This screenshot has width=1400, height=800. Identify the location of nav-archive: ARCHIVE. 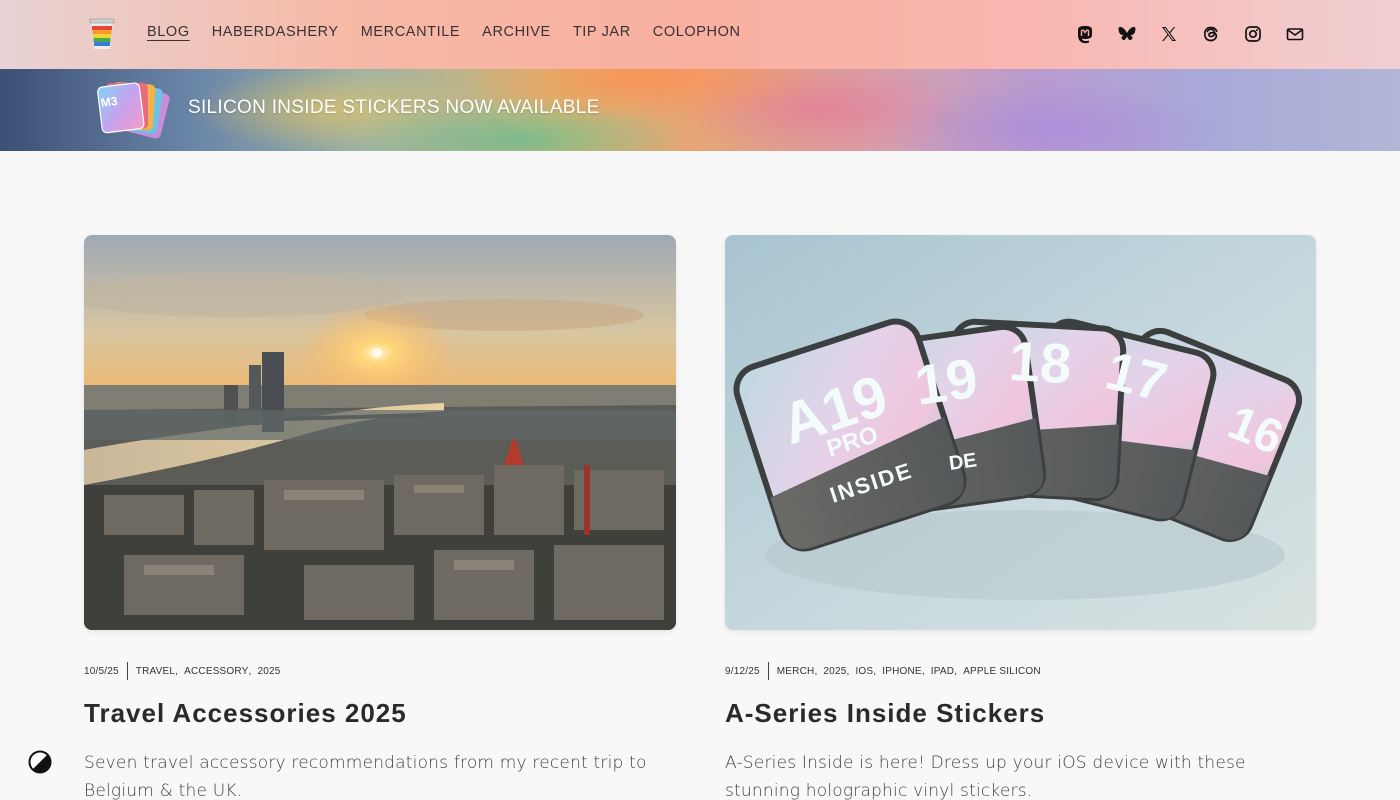
(516, 32).